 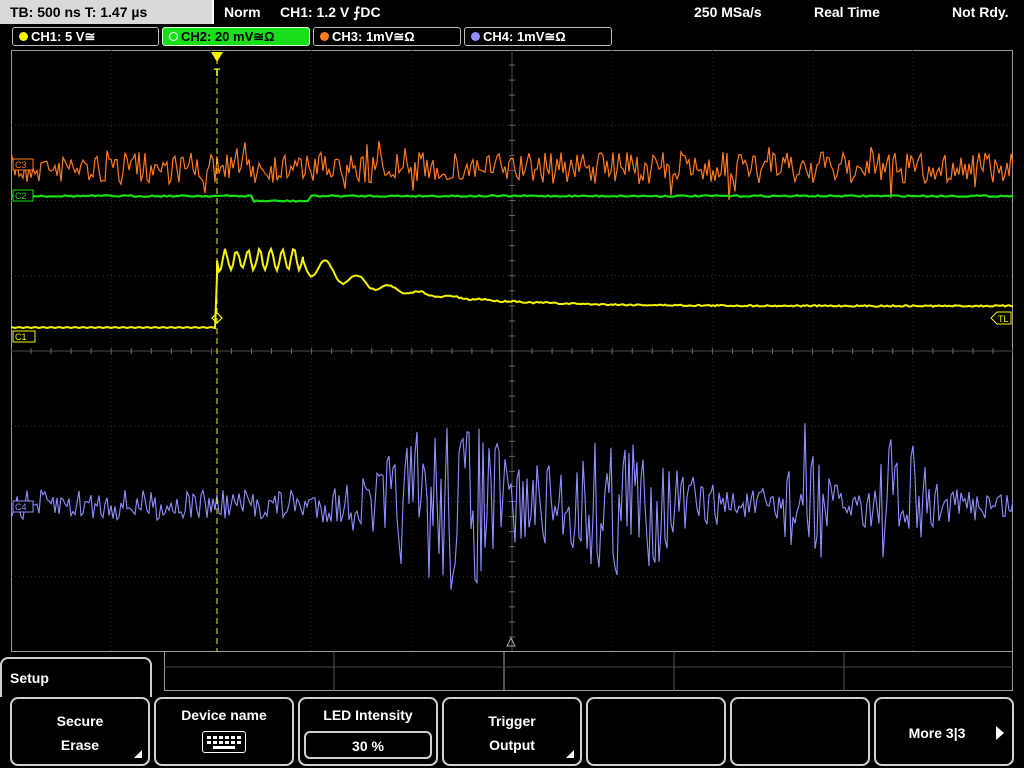 I want to click on softkey-label: Secure, so click(x=80, y=721).